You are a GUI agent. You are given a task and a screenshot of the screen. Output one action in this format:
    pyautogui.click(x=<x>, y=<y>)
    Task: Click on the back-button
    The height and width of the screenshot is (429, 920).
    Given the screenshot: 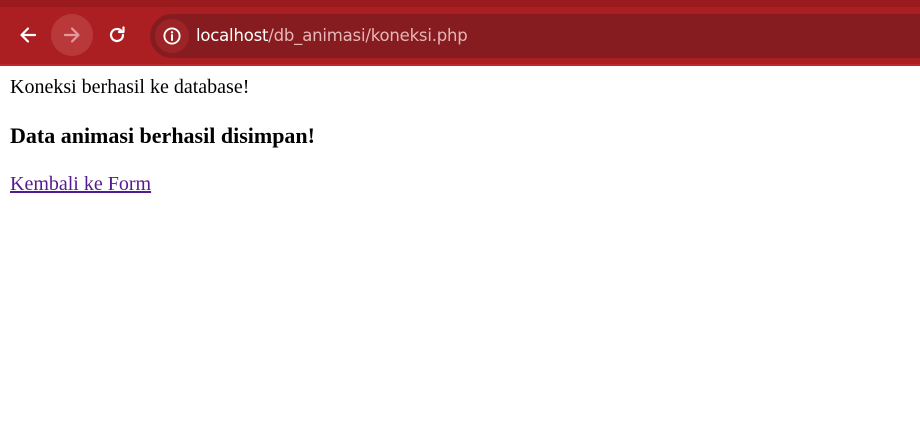 What is the action you would take?
    pyautogui.click(x=28, y=35)
    